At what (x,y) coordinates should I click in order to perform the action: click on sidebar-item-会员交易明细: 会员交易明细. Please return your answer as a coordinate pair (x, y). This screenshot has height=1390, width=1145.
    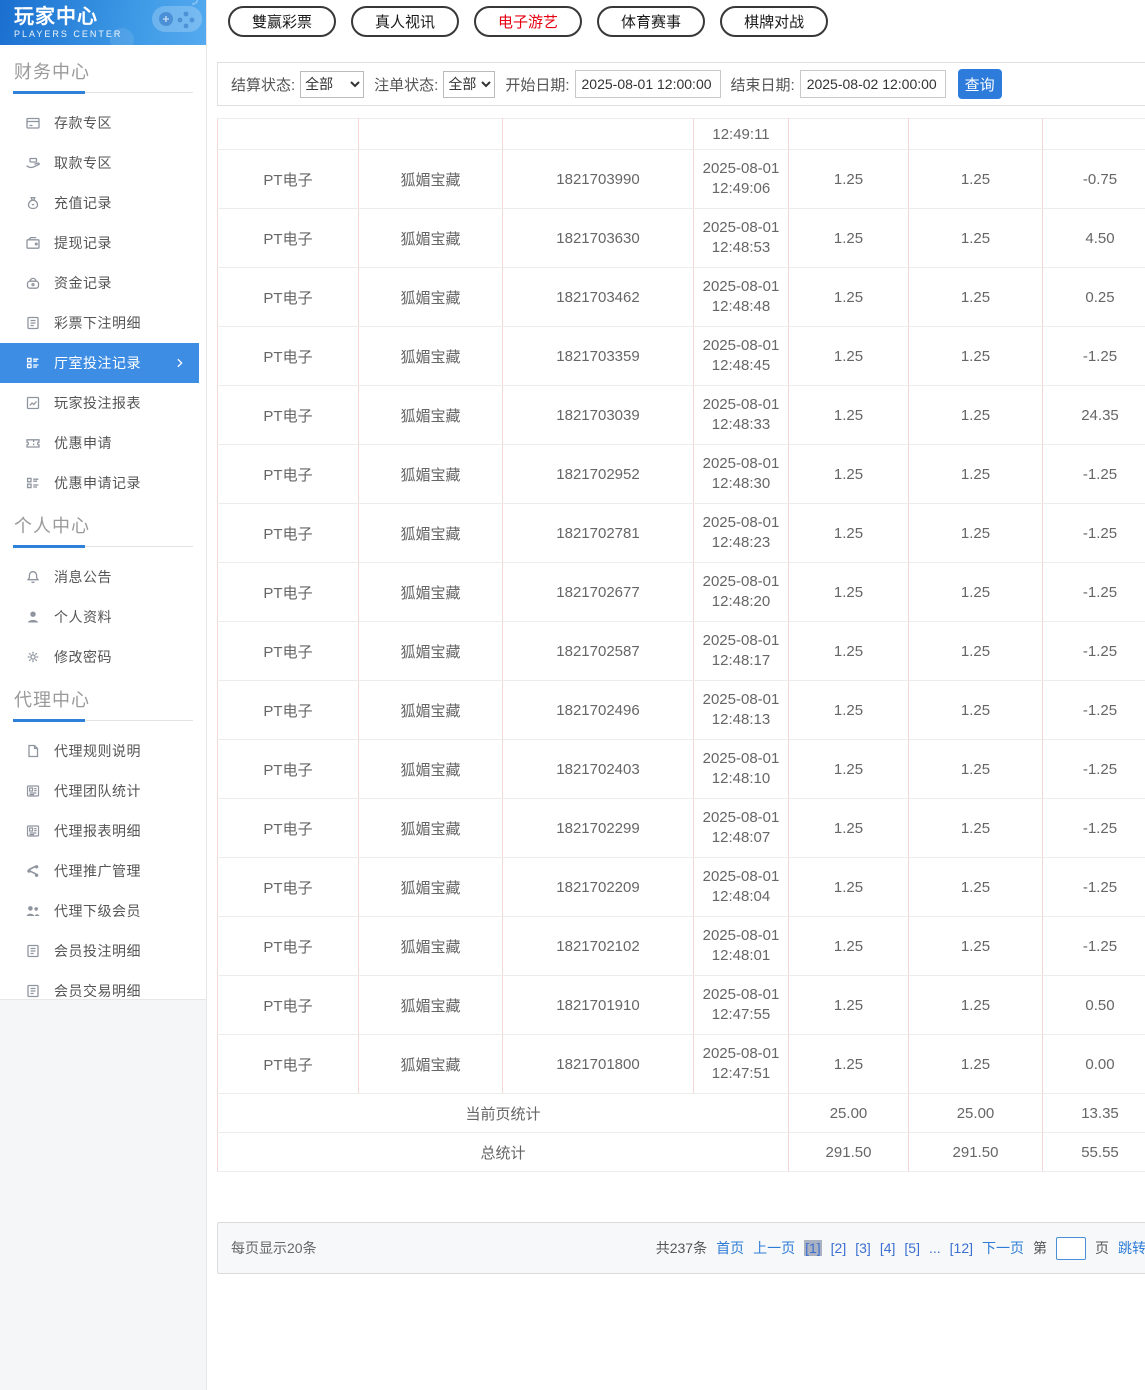
    Looking at the image, I should click on (103, 991).